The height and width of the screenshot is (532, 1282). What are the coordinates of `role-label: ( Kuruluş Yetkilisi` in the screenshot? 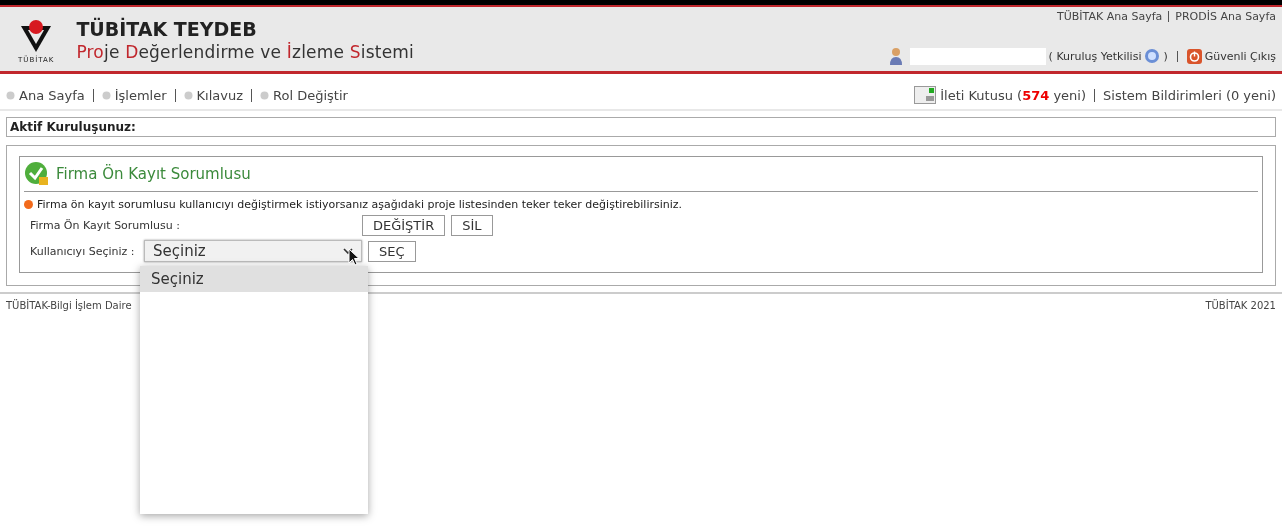 It's located at (1095, 56).